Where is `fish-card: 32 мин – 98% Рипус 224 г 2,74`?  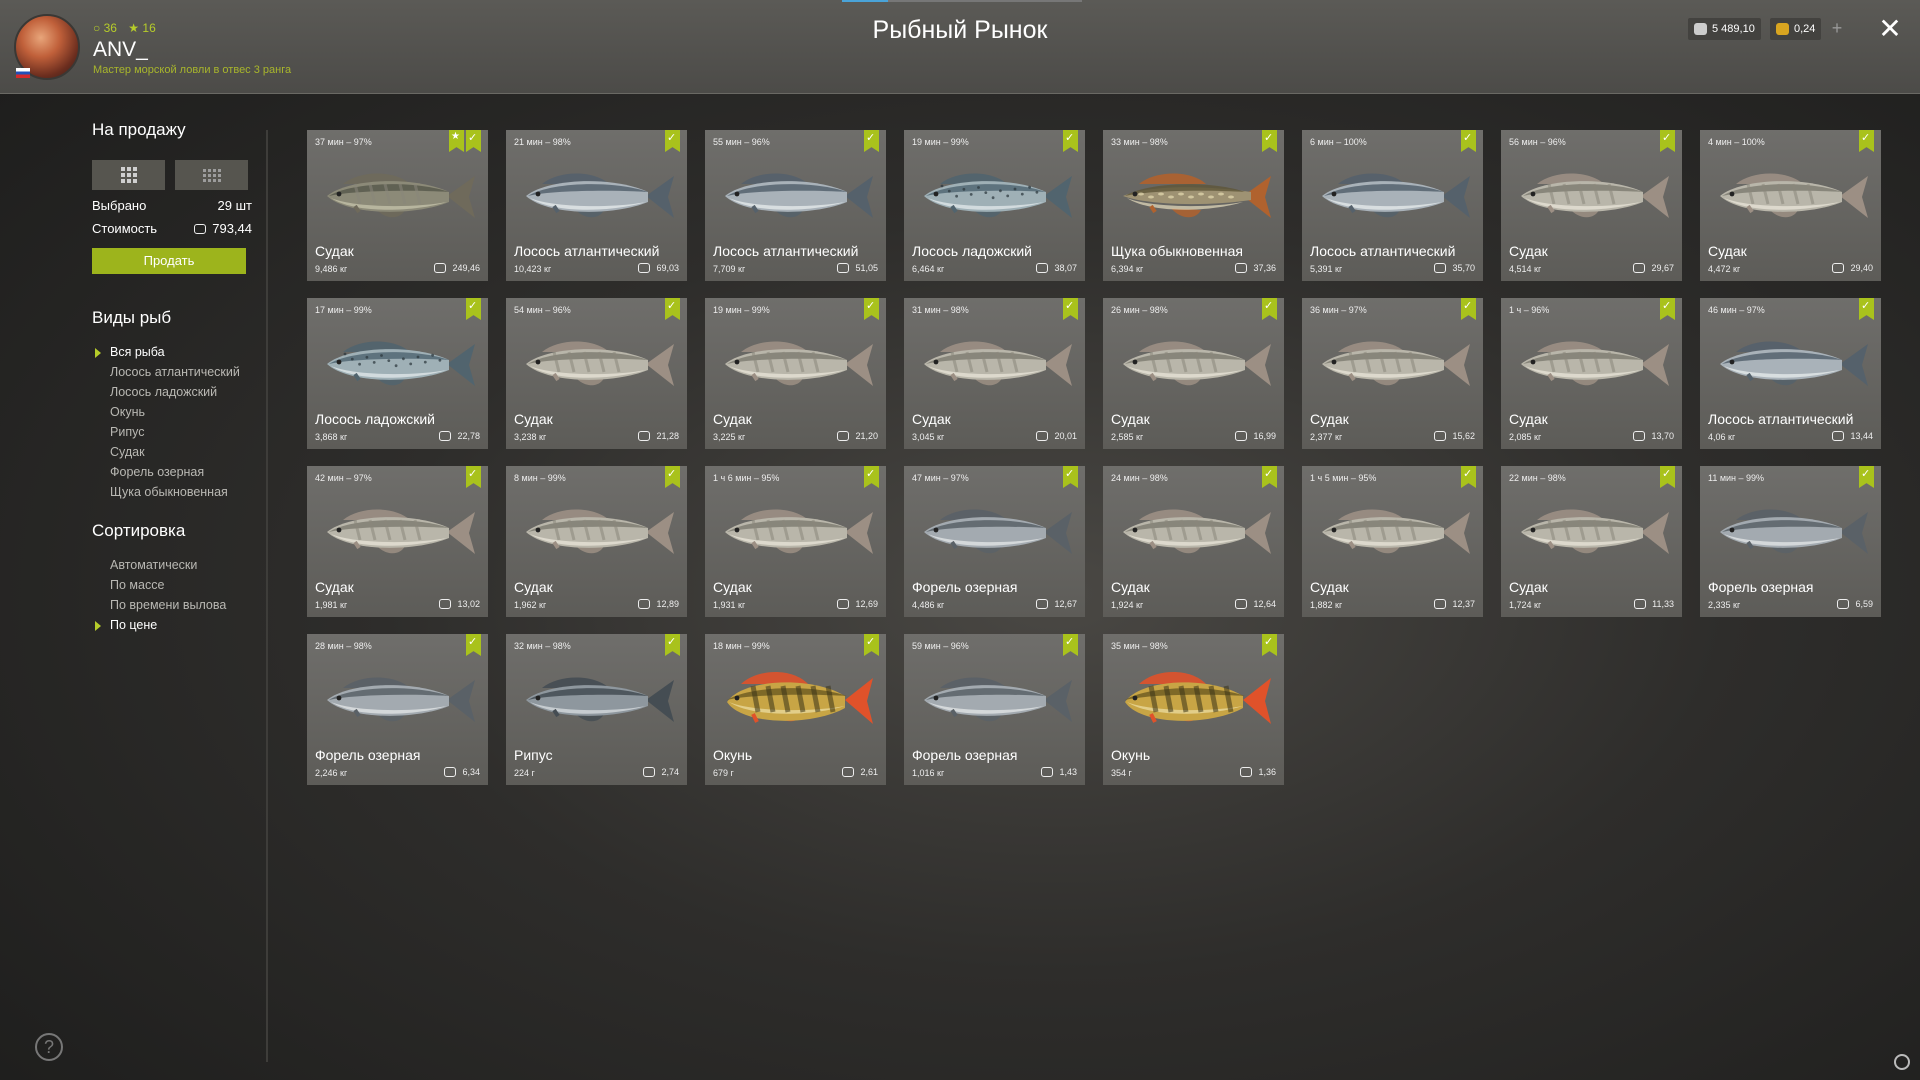 fish-card: 32 мин – 98% Рипус 224 г 2,74 is located at coordinates (596, 709).